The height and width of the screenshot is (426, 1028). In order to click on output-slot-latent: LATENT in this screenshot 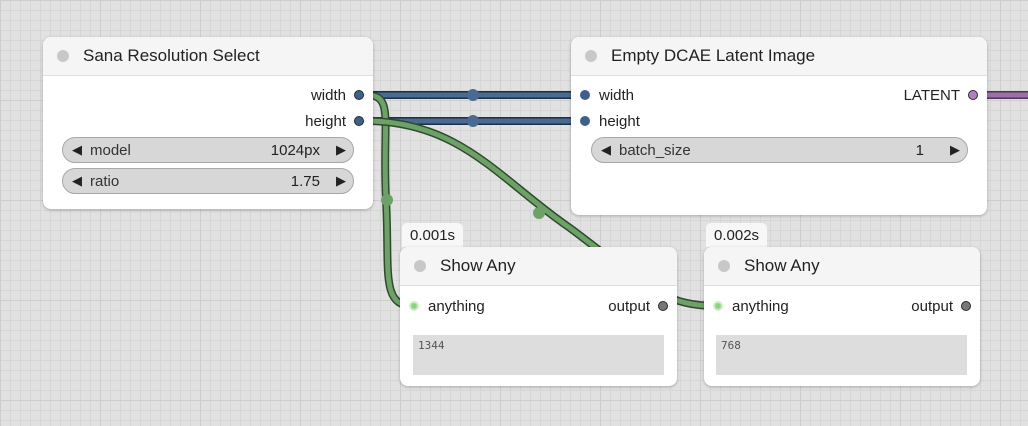, I will do `click(941, 95)`.